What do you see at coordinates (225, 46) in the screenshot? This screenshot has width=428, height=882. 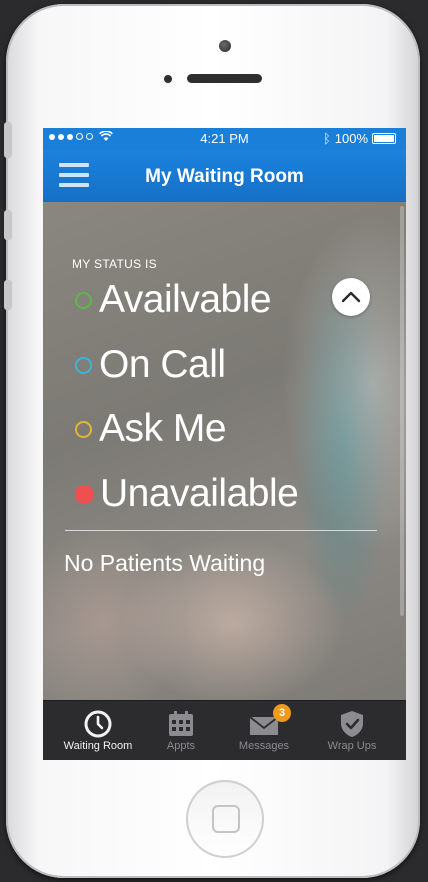 I see `front-camera` at bounding box center [225, 46].